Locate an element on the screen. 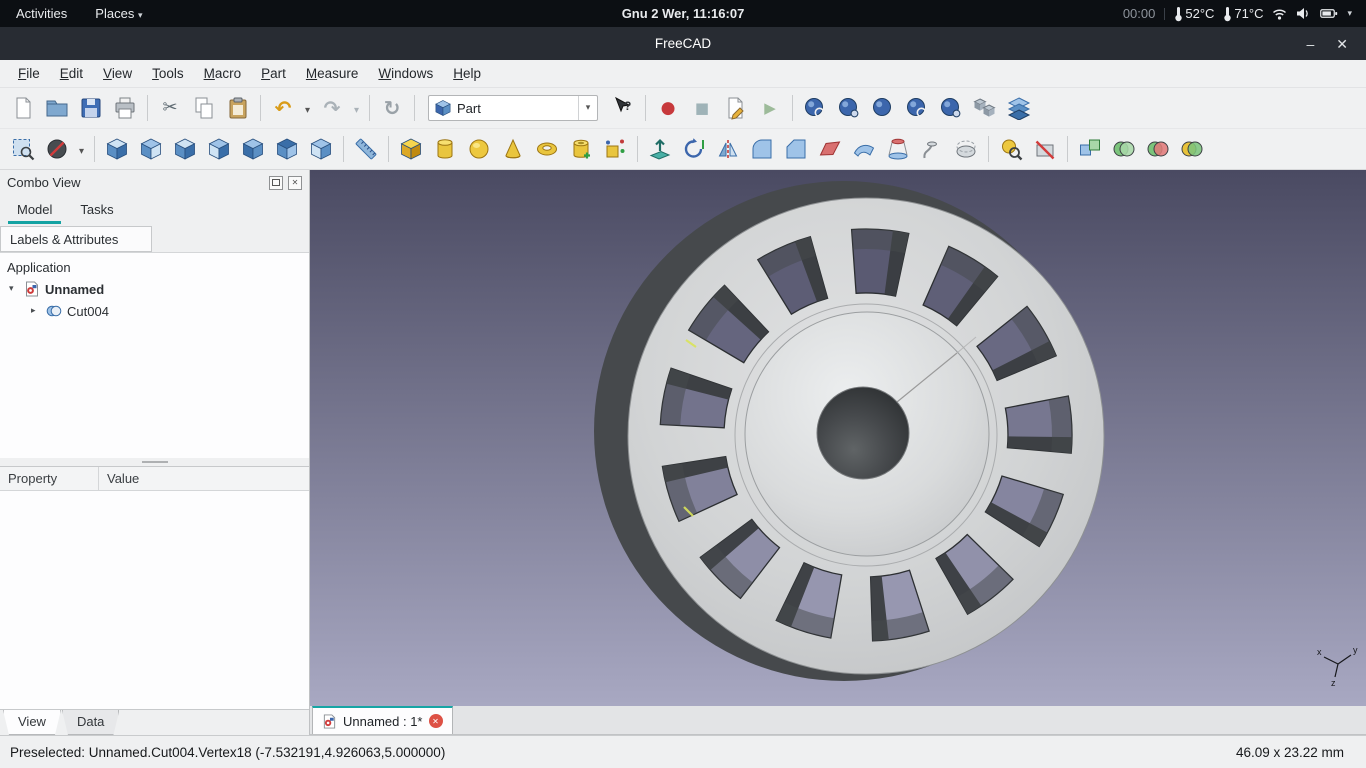 The width and height of the screenshot is (1366, 768). tab-tasks: Tasks is located at coordinates (96, 210).